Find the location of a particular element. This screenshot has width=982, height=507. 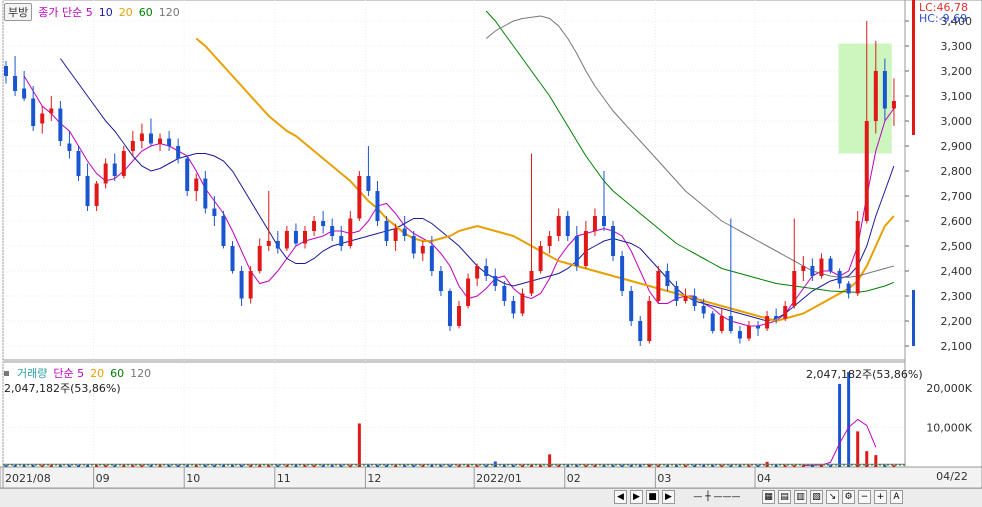

legend-ma20: 20 is located at coordinates (126, 12).